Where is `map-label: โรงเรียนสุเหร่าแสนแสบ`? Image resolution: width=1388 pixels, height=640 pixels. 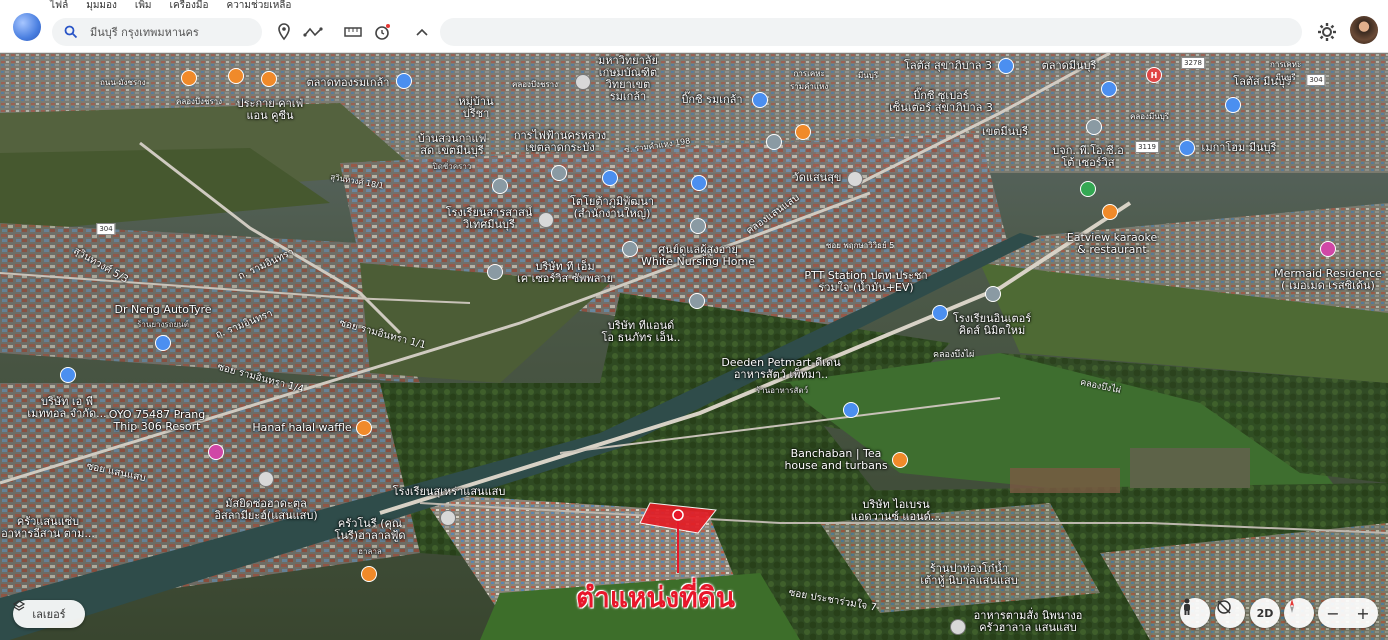
map-label: โรงเรียนสุเหร่าแสนแสบ is located at coordinates (449, 492).